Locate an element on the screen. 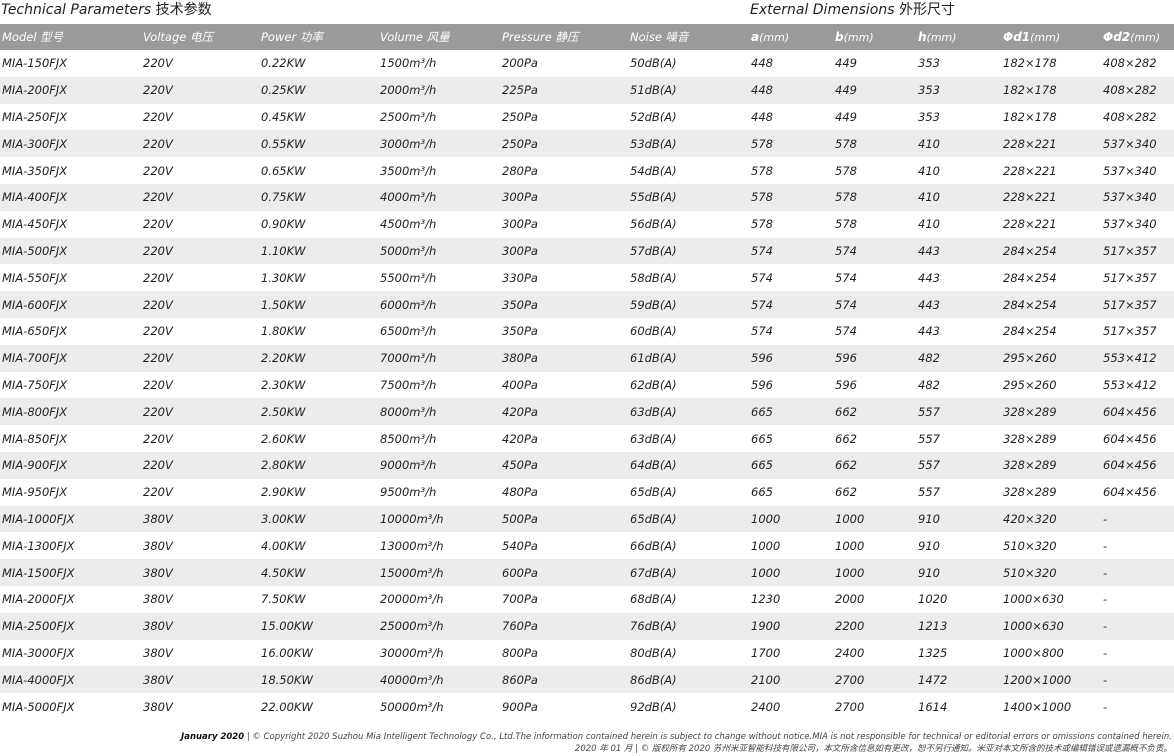 Image resolution: width=1174 pixels, height=756 pixels. cell-model: MIA-1000FJX is located at coordinates (70, 519).